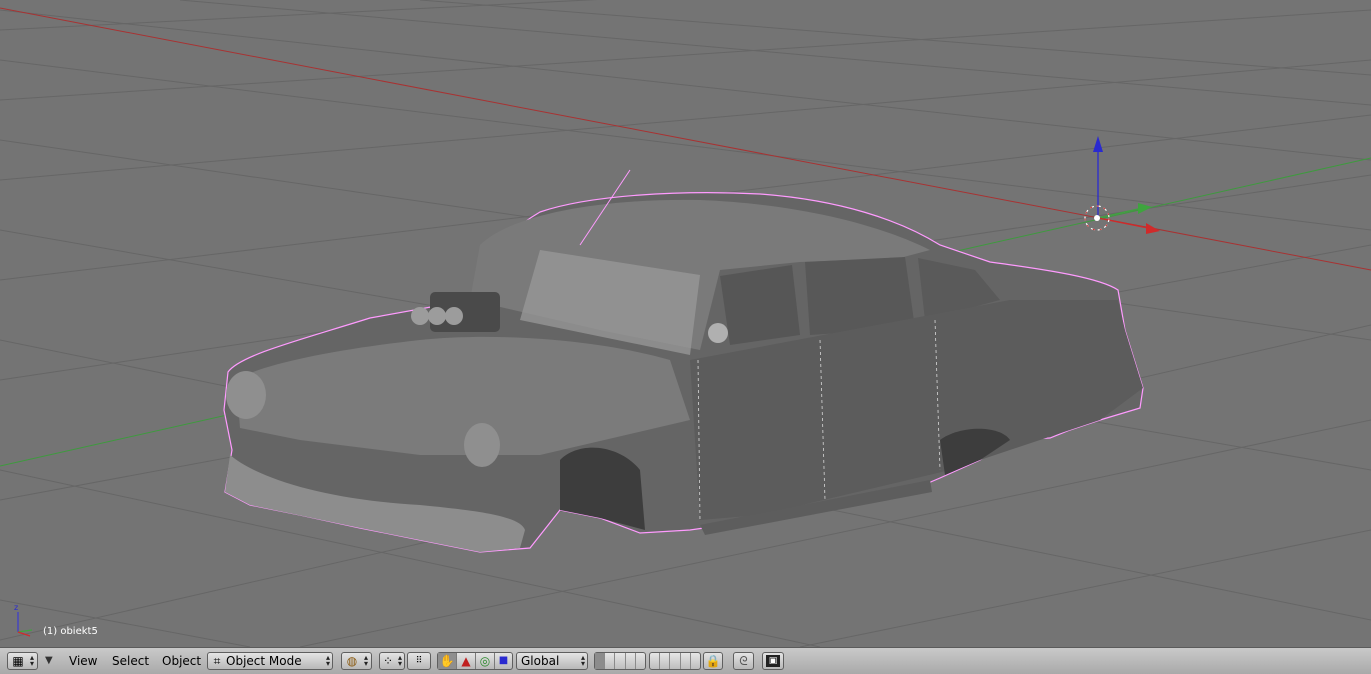 The image size is (1371, 674). I want to click on render-preview-button: ▣, so click(773, 661).